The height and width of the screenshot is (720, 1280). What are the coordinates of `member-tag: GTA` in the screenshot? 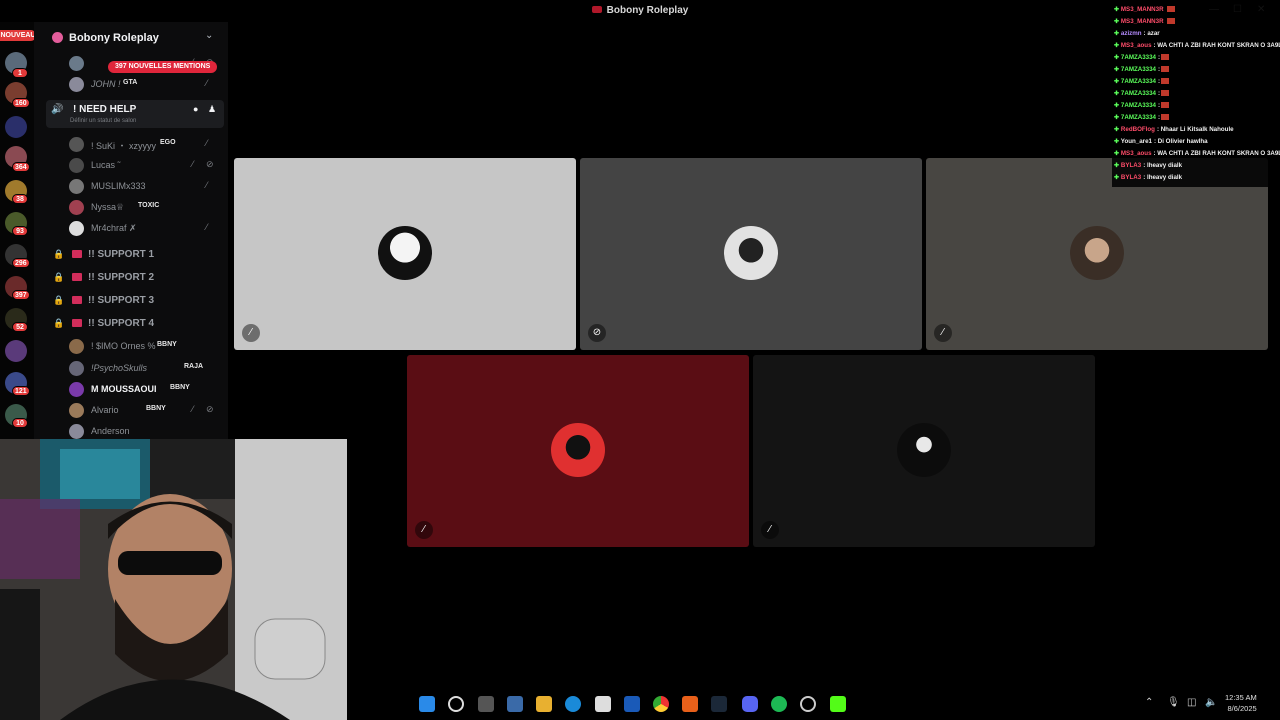 It's located at (130, 82).